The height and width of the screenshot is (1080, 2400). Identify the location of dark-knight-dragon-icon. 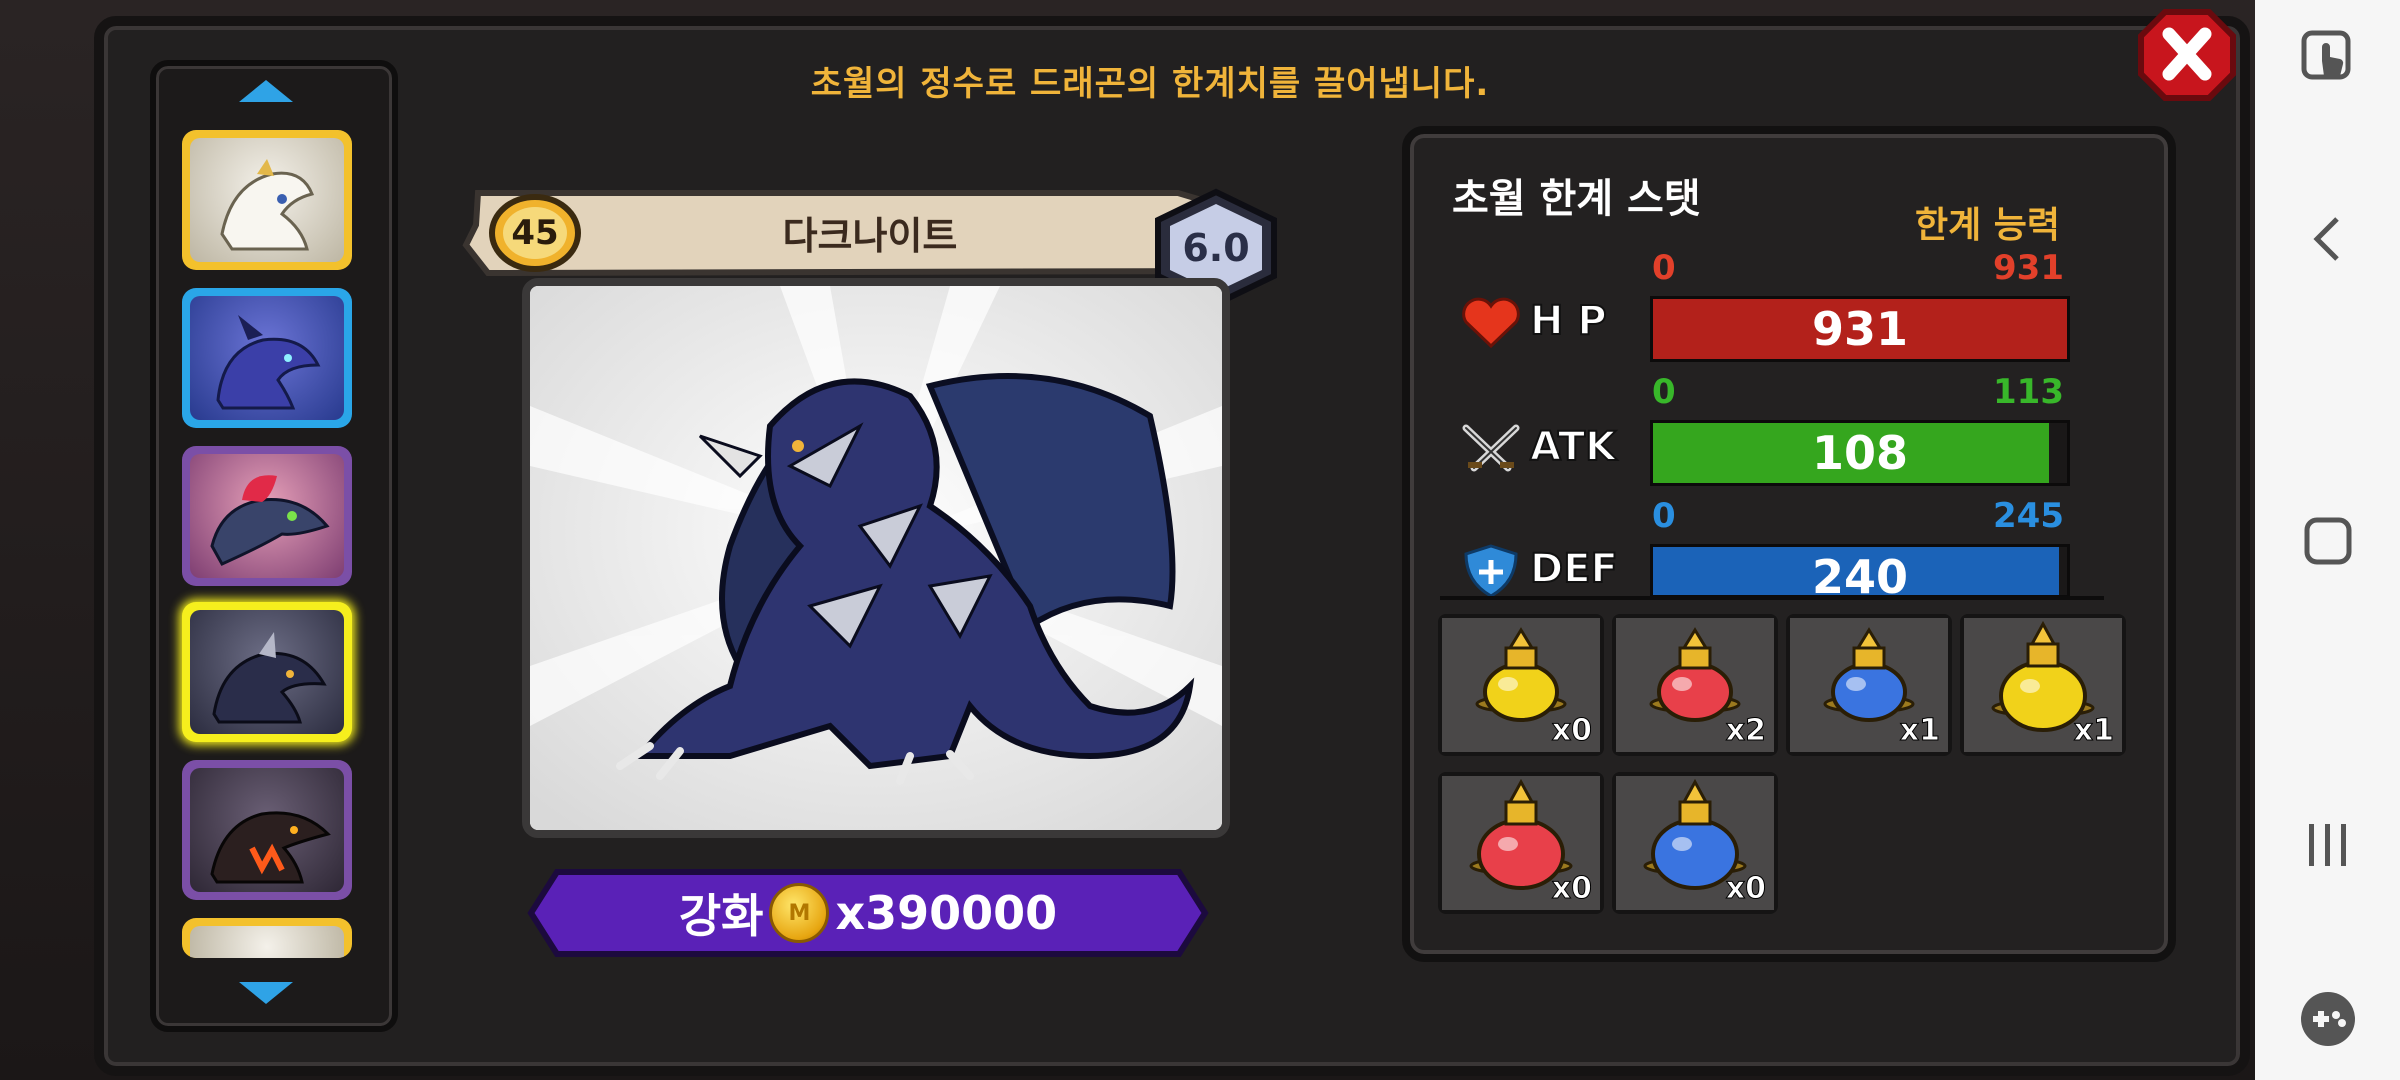
(269, 678).